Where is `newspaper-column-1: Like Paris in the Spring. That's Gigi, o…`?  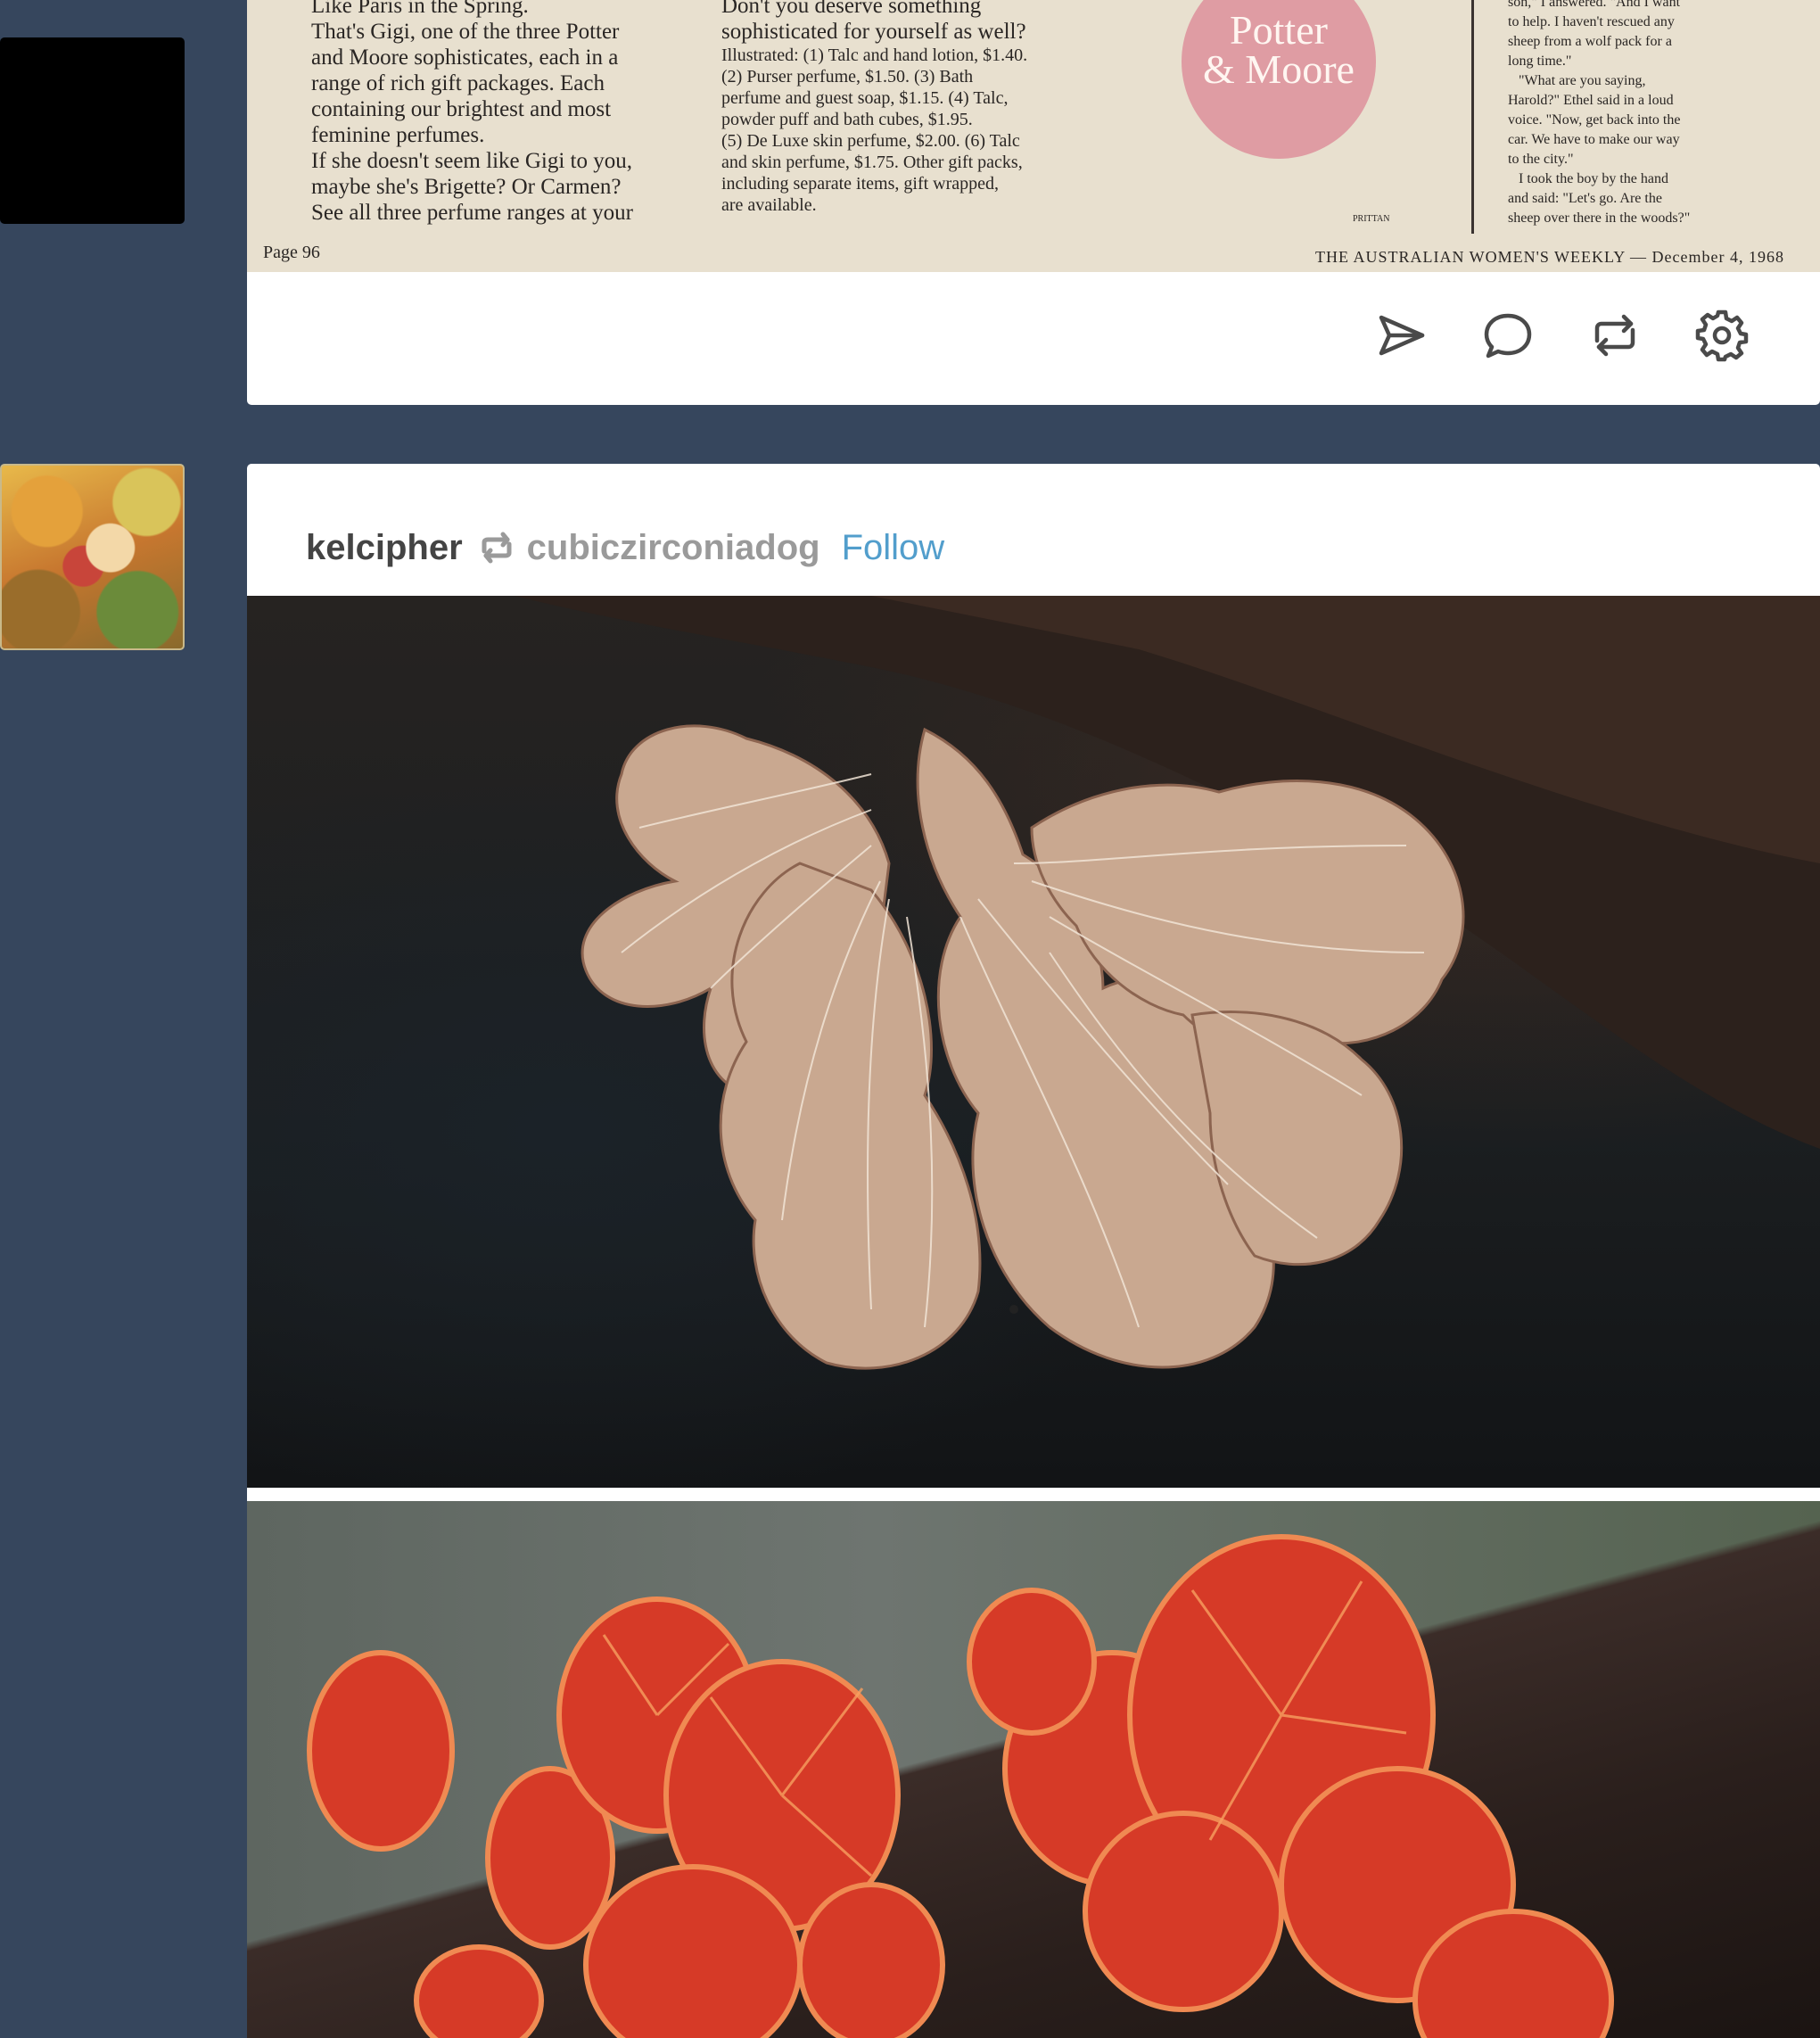 newspaper-column-1: Like Paris in the Spring. That's Gigi, o… is located at coordinates (472, 112).